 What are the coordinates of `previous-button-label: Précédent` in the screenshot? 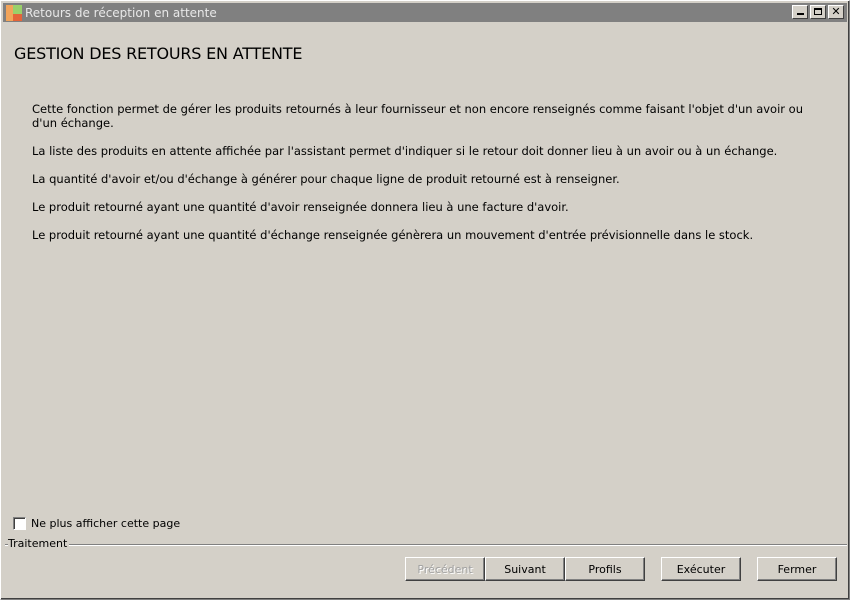 It's located at (445, 569).